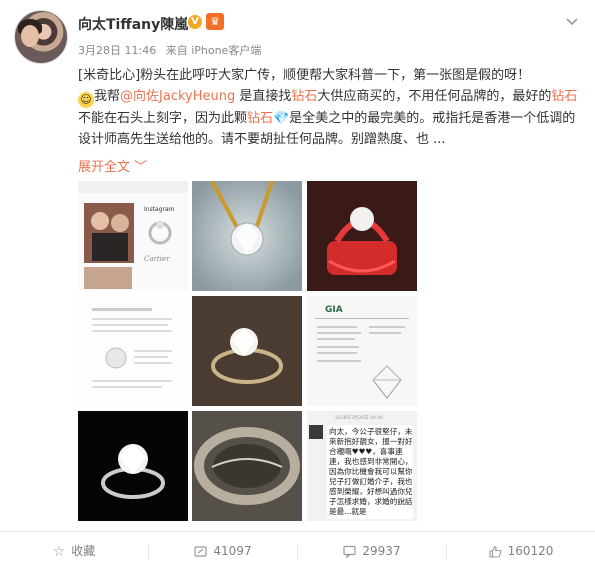  Describe the element at coordinates (157, 259) in the screenshot. I see `cartier-text: Cartier` at that location.